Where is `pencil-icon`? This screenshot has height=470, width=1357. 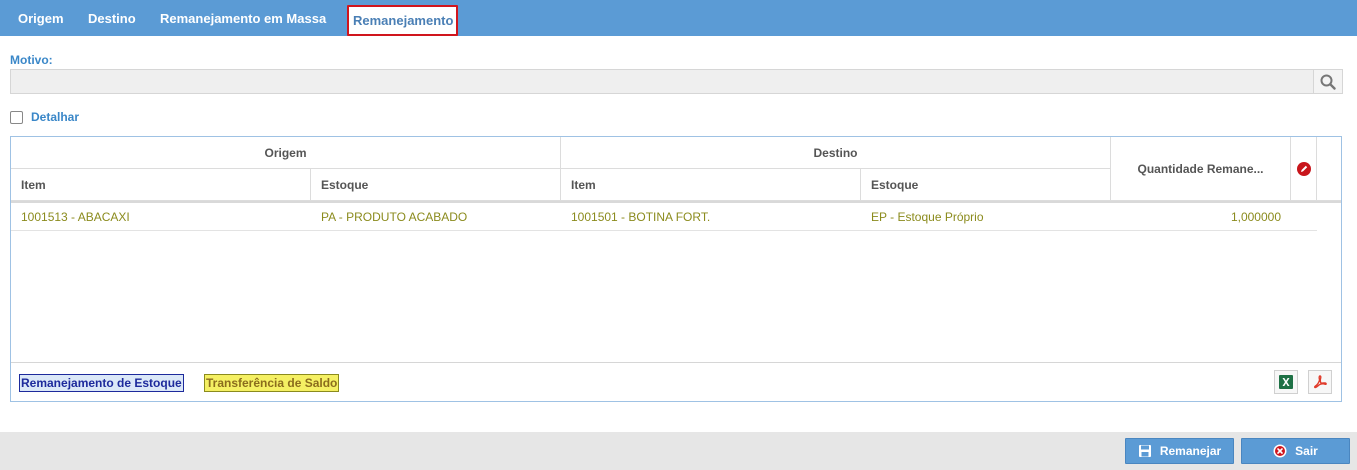
pencil-icon is located at coordinates (1303, 168).